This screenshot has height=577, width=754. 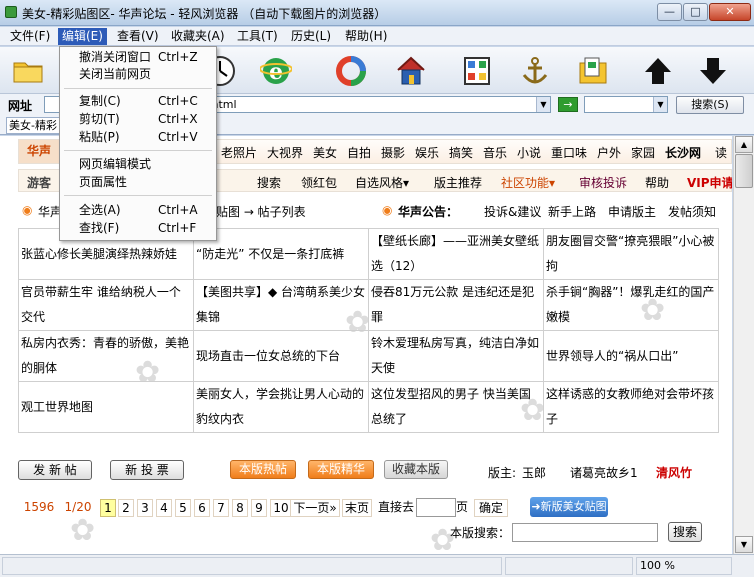 What do you see at coordinates (592, 70) in the screenshot?
I see `folder-pages-icon` at bounding box center [592, 70].